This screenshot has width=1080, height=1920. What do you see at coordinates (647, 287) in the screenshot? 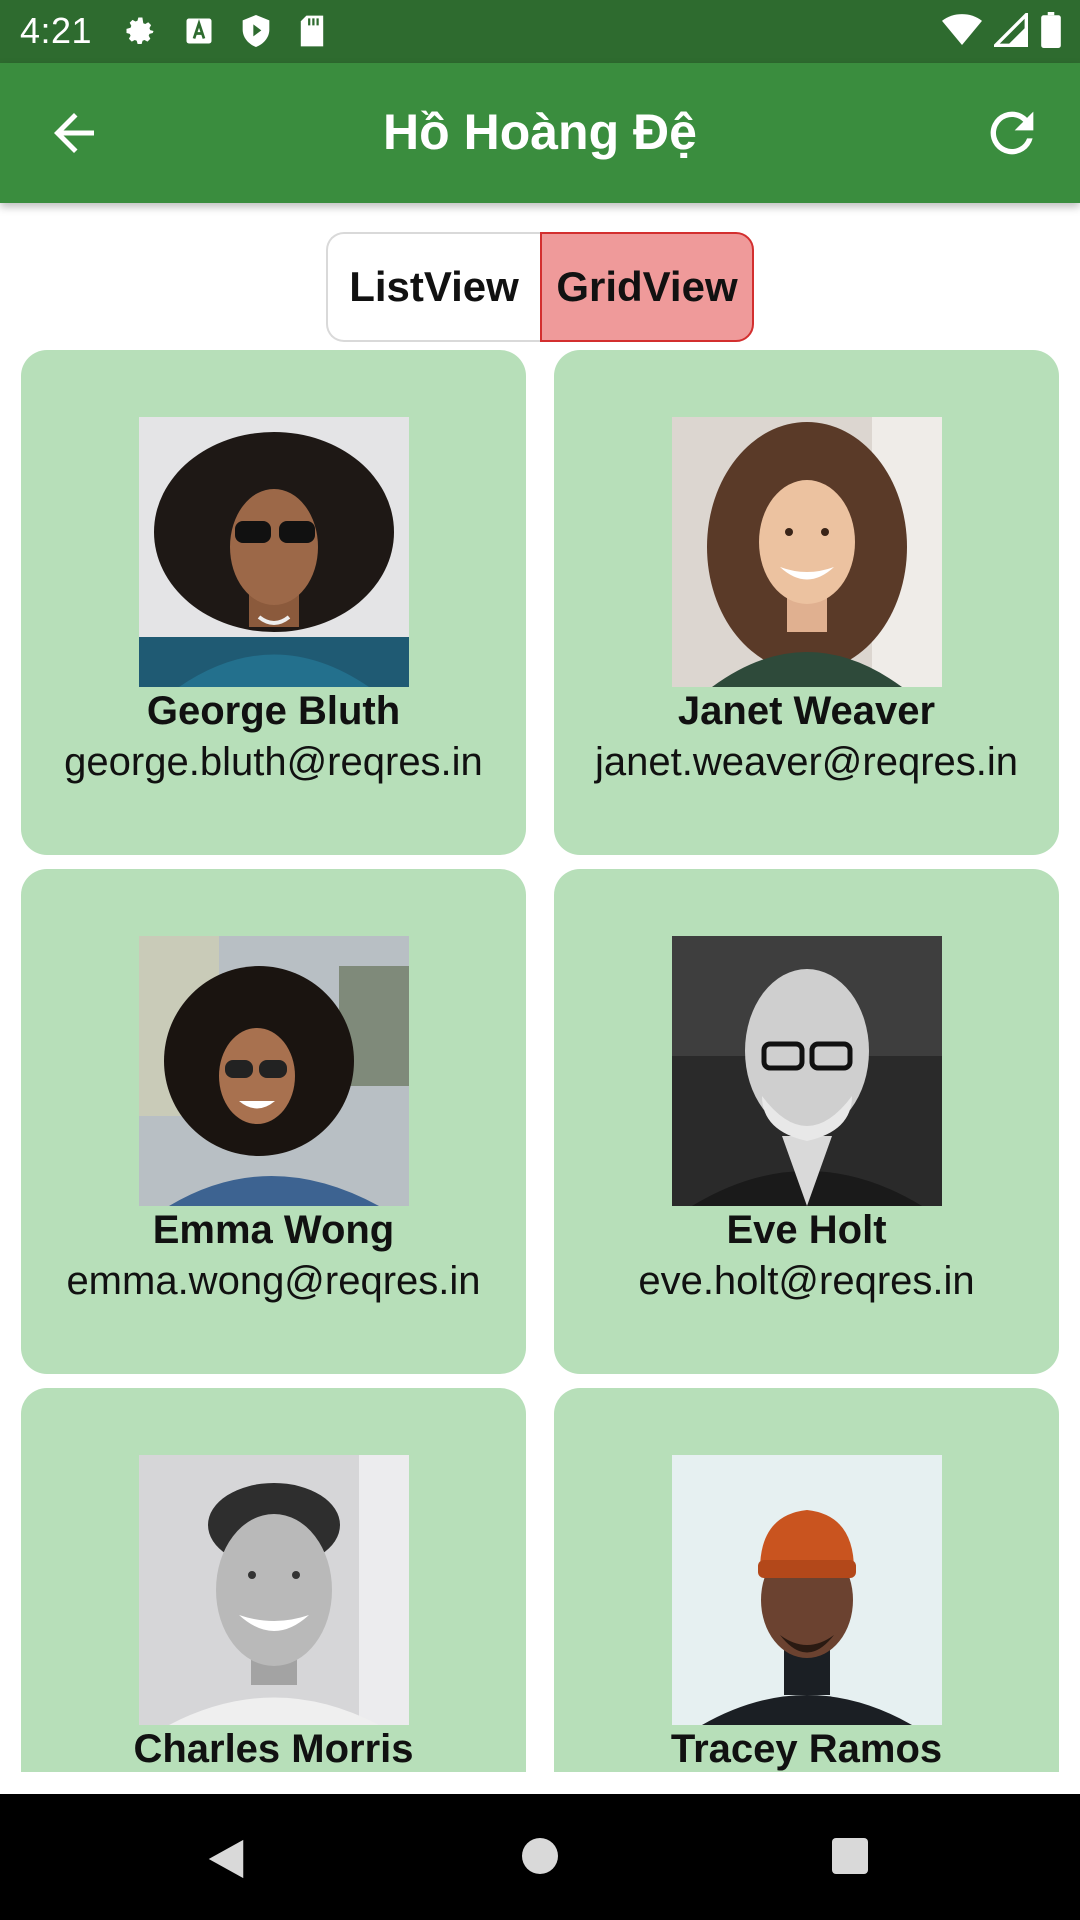
I see `gridview-button: GridView` at bounding box center [647, 287].